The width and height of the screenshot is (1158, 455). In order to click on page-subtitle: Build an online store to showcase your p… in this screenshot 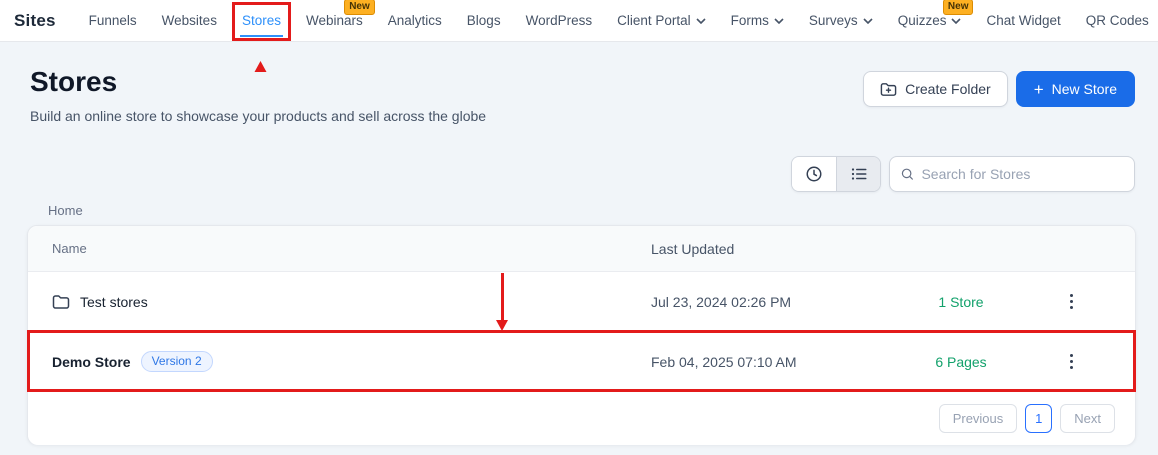, I will do `click(258, 116)`.